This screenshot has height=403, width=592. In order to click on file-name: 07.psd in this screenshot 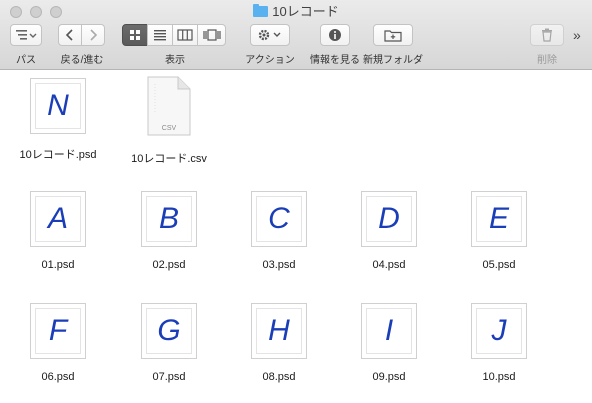, I will do `click(169, 377)`.